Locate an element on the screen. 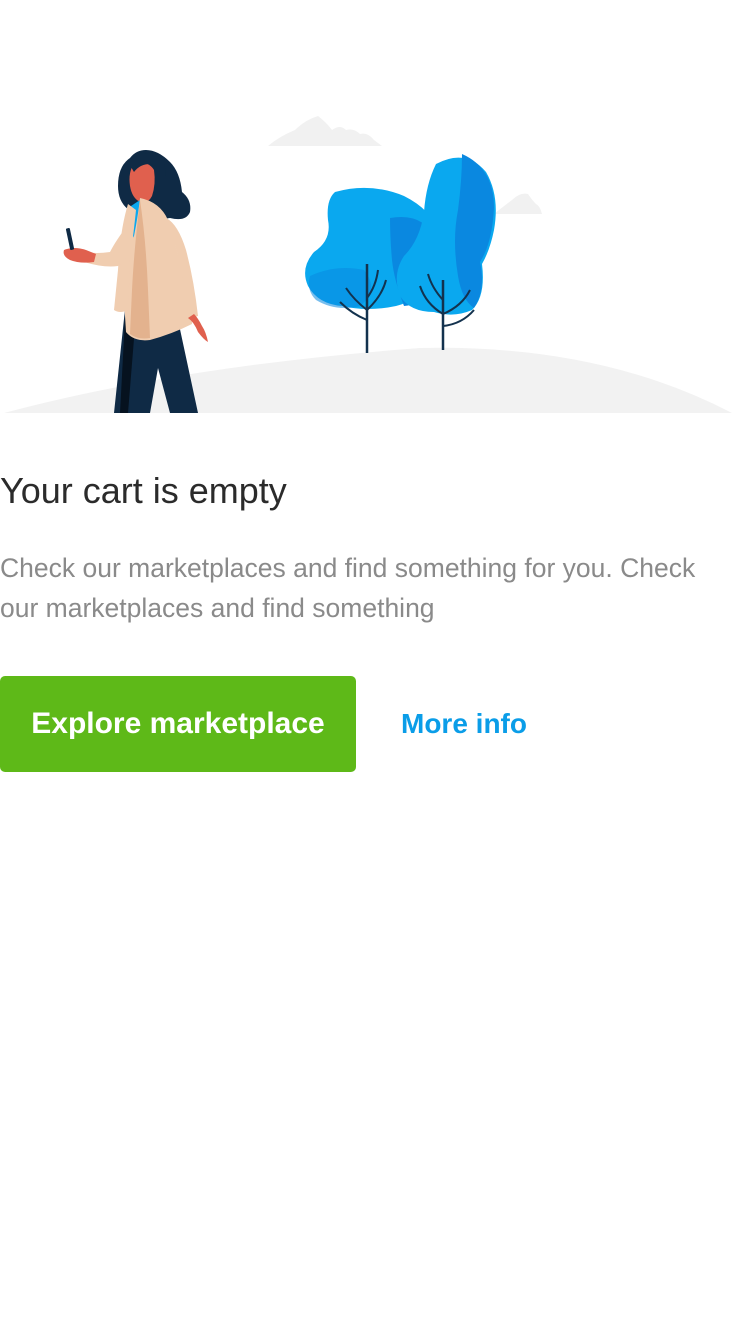 The height and width of the screenshot is (1334, 750). tree-icon is located at coordinates (446, 252).